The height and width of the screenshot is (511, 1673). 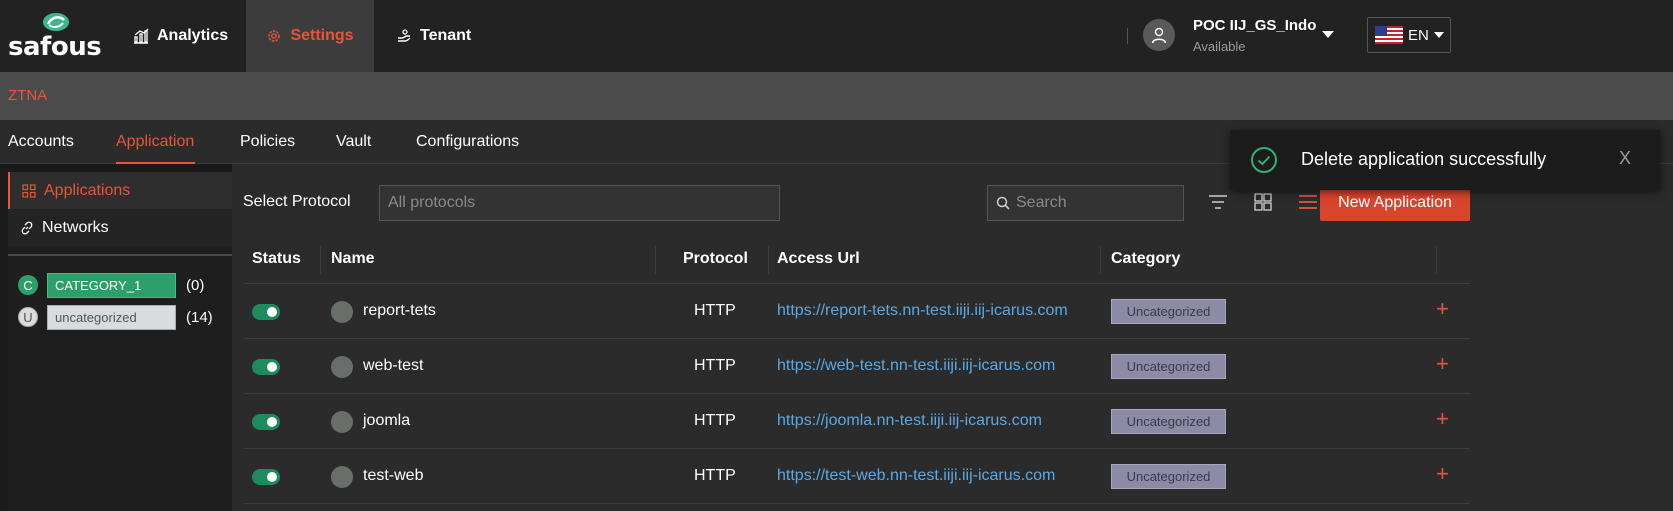 I want to click on user-icon, so click(x=1159, y=35).